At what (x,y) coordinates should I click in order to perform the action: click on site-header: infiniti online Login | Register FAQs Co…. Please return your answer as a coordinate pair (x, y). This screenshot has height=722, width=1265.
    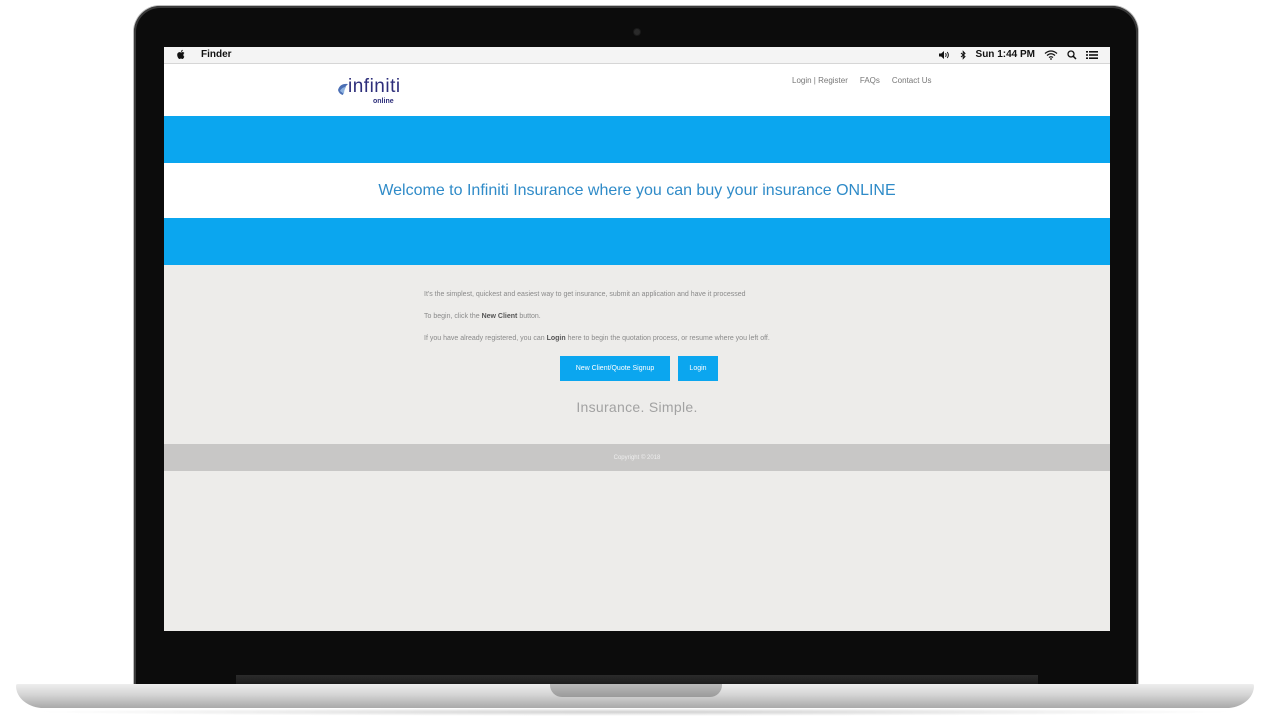
    Looking at the image, I should click on (637, 90).